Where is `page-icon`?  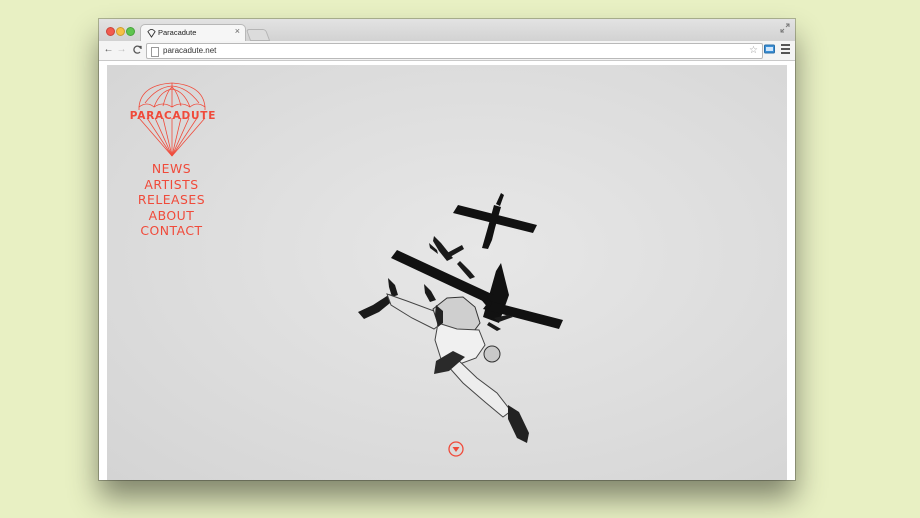 page-icon is located at coordinates (155, 52).